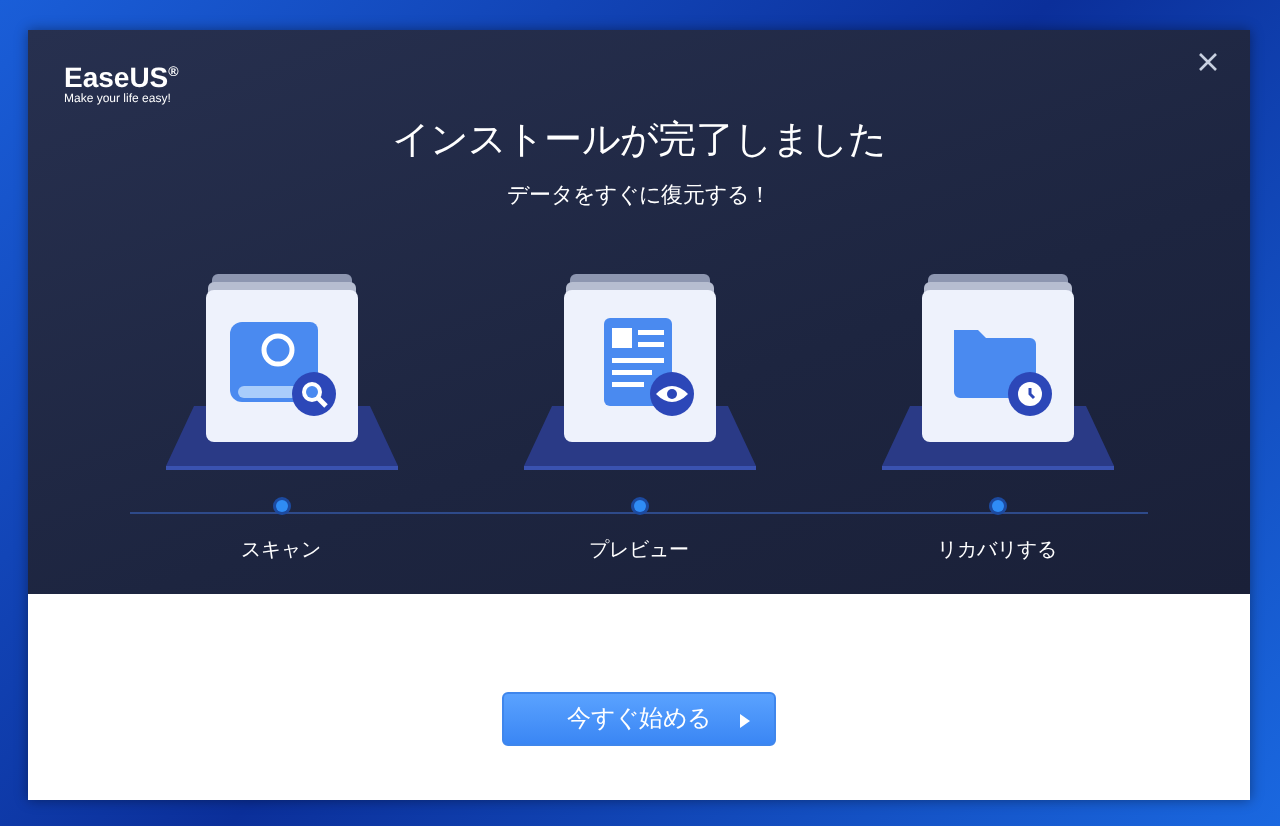 The image size is (1280, 826). I want to click on close-icon, so click(1208, 62).